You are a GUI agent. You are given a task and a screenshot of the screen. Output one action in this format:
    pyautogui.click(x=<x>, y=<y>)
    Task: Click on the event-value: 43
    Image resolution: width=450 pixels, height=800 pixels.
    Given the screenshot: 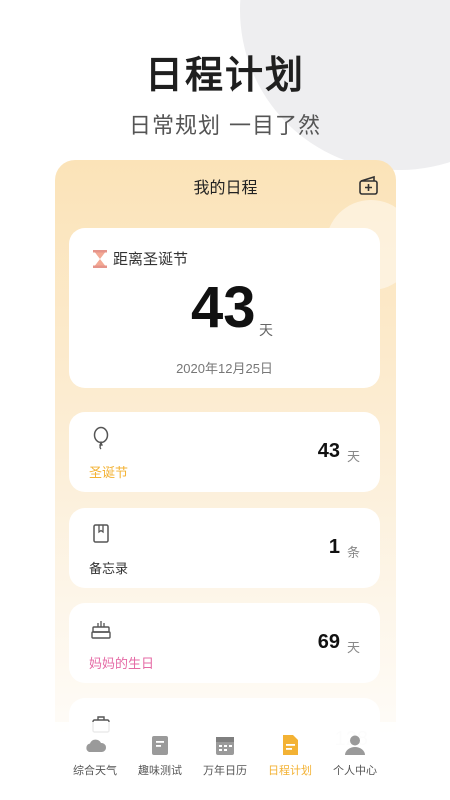 What is the action you would take?
    pyautogui.click(x=328, y=451)
    